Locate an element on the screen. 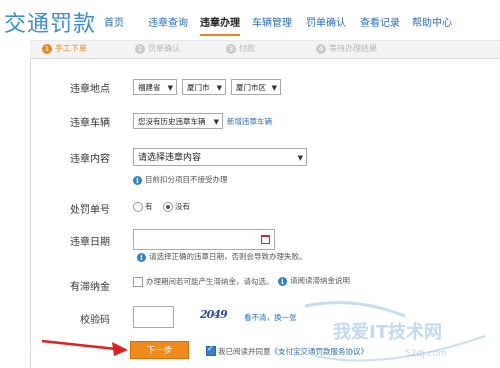  agree-prefix: 我已阅读并同意 is located at coordinates (244, 351).